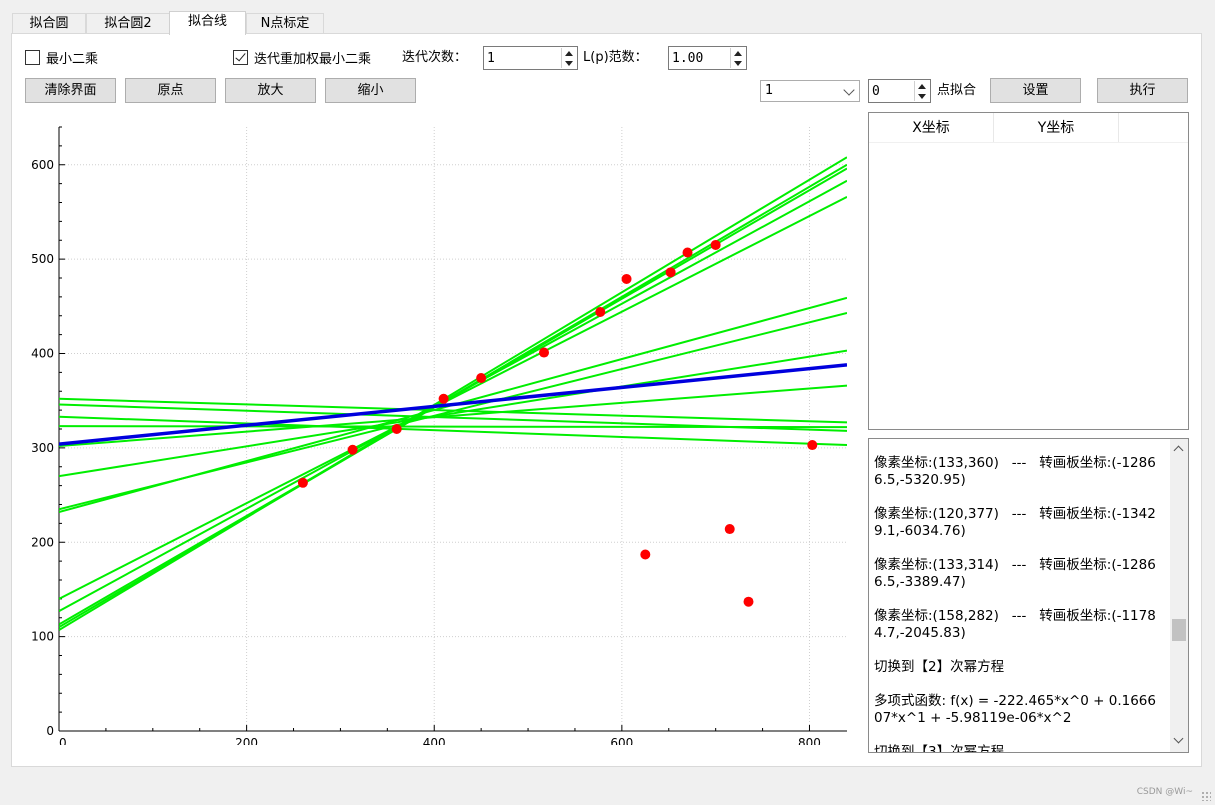 Image resolution: width=1215 pixels, height=805 pixels. Describe the element at coordinates (1206, 796) in the screenshot. I see `resize-grip-icon` at that location.